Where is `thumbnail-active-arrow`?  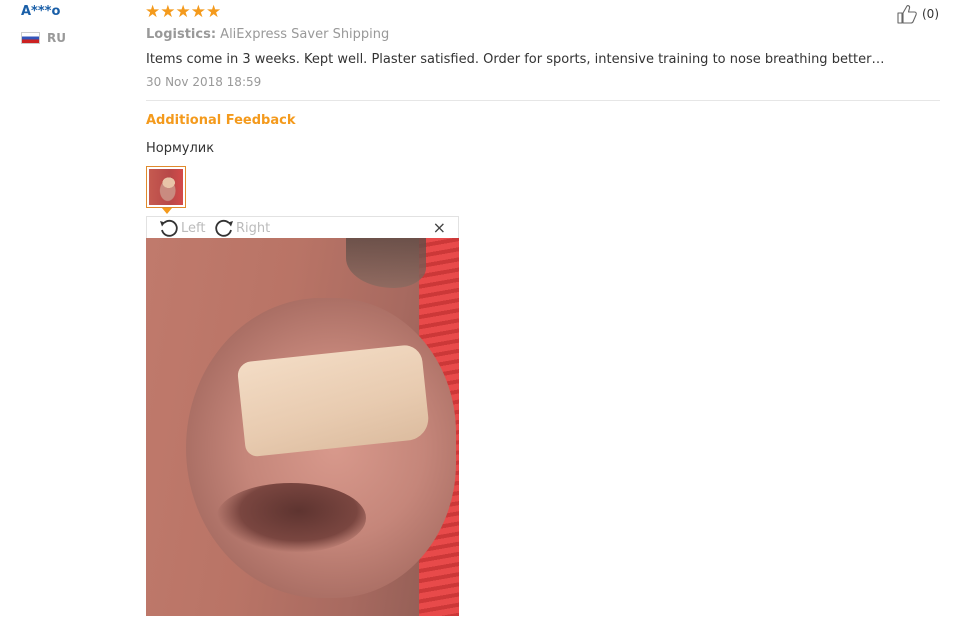 thumbnail-active-arrow is located at coordinates (167, 211).